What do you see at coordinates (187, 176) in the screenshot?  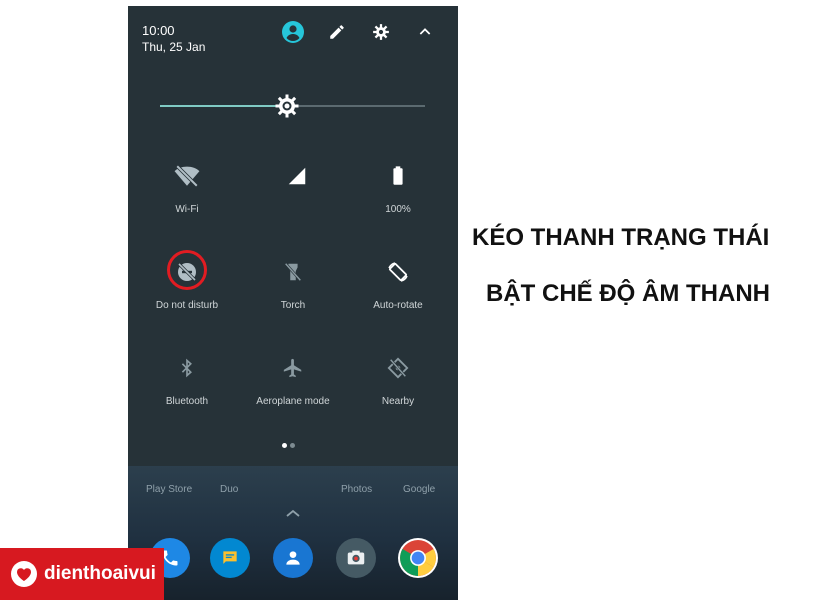 I see `wifi-off-icon` at bounding box center [187, 176].